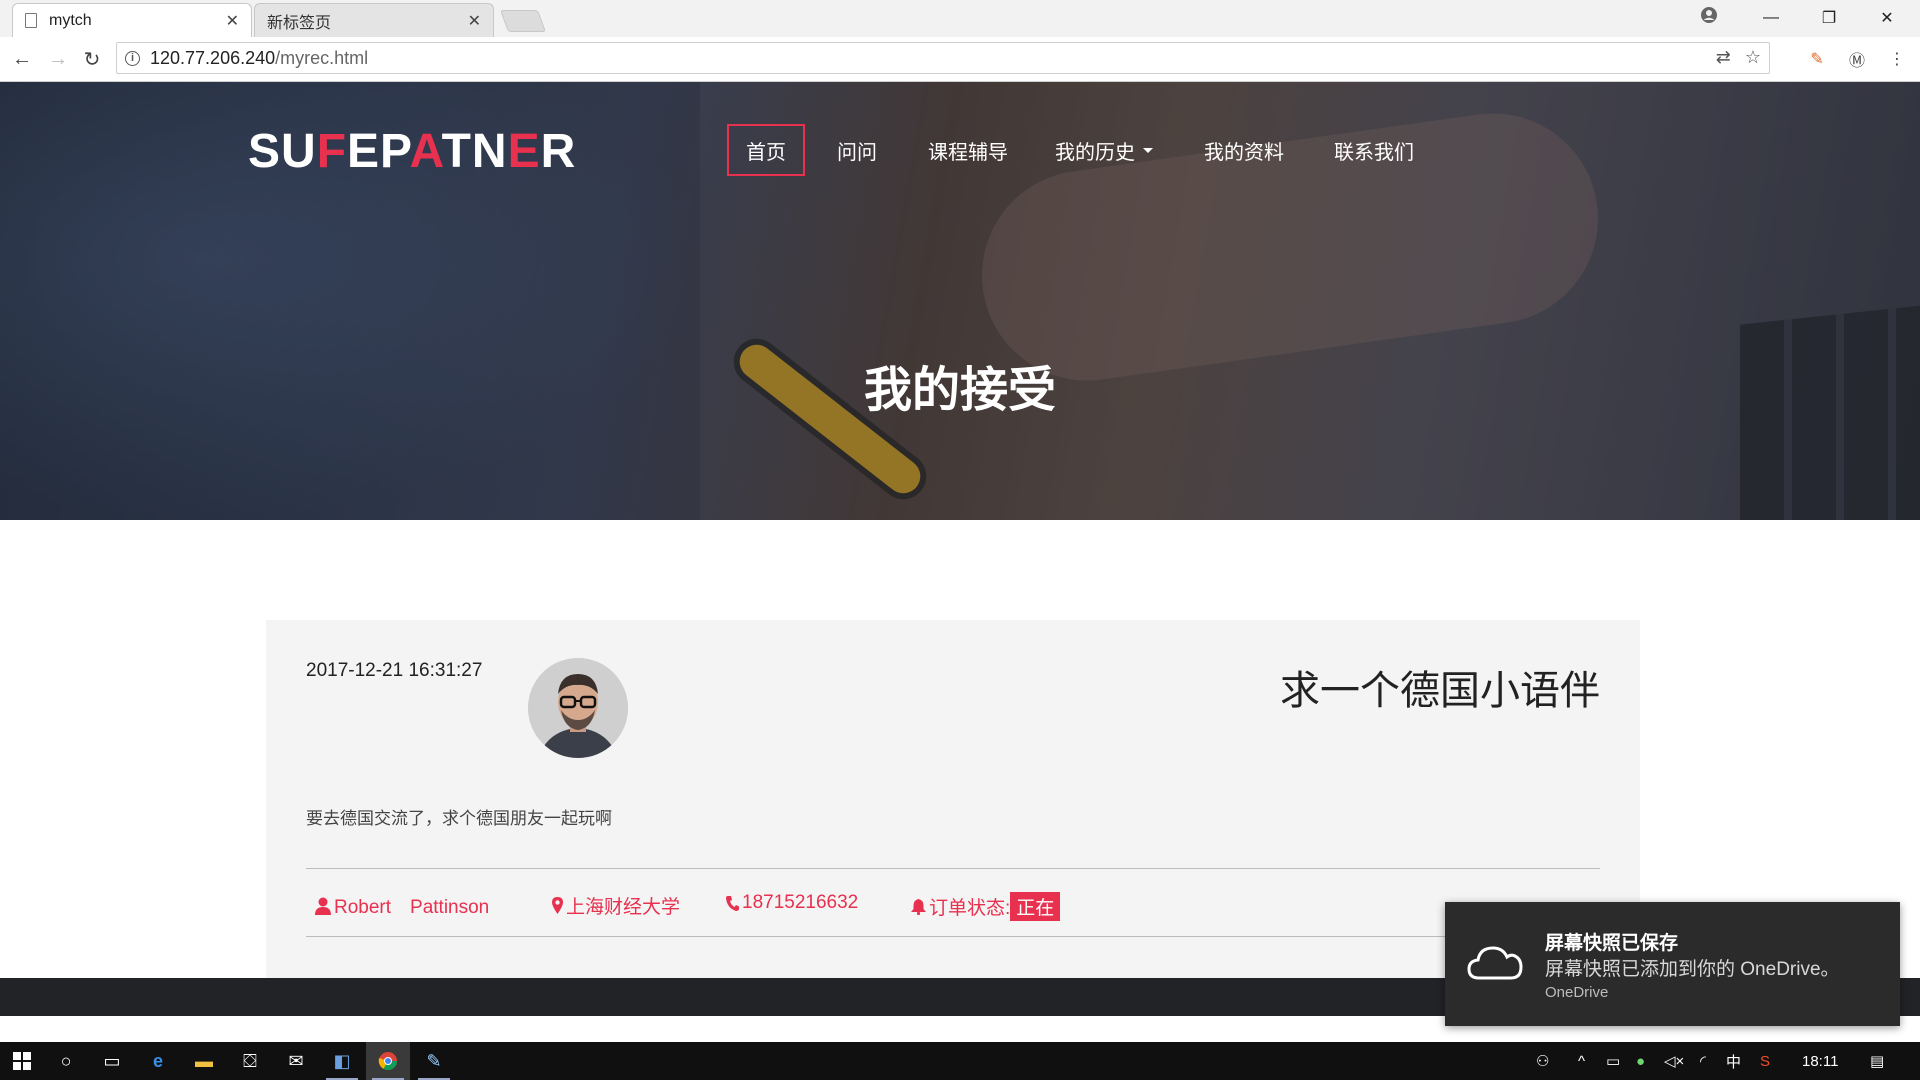 The image size is (1920, 1080). What do you see at coordinates (766, 150) in the screenshot?
I see `nav-home: 首页` at bounding box center [766, 150].